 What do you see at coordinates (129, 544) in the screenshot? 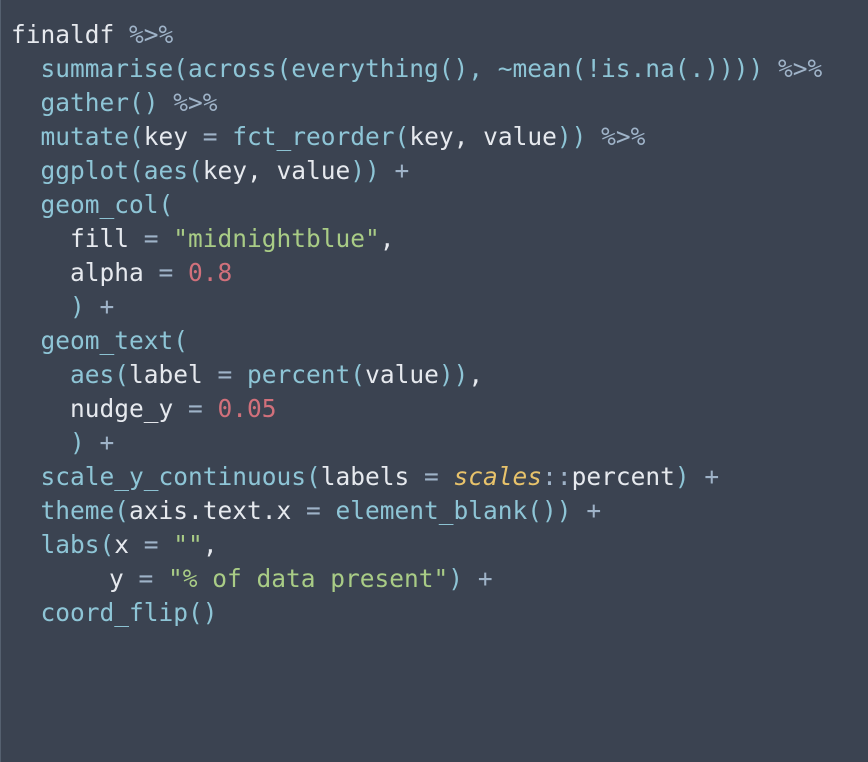
I see `code-text: x` at bounding box center [129, 544].